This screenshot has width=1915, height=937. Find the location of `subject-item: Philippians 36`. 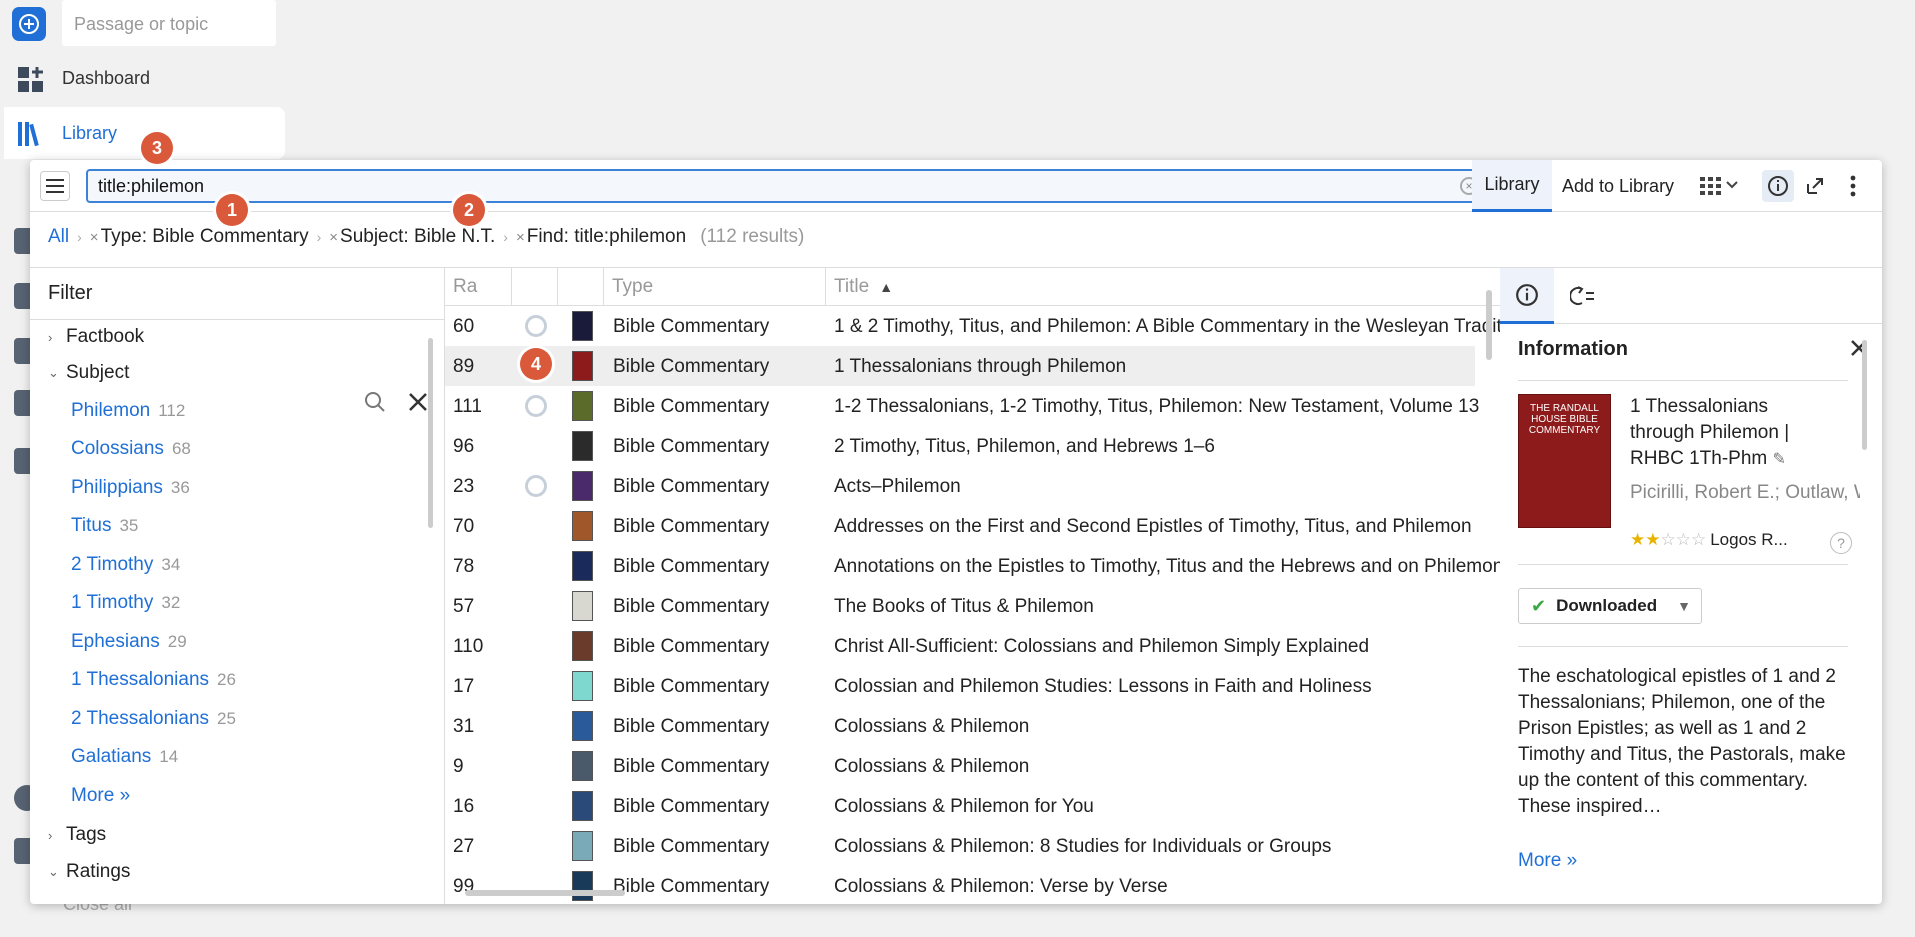

subject-item: Philippians 36 is located at coordinates (130, 488).